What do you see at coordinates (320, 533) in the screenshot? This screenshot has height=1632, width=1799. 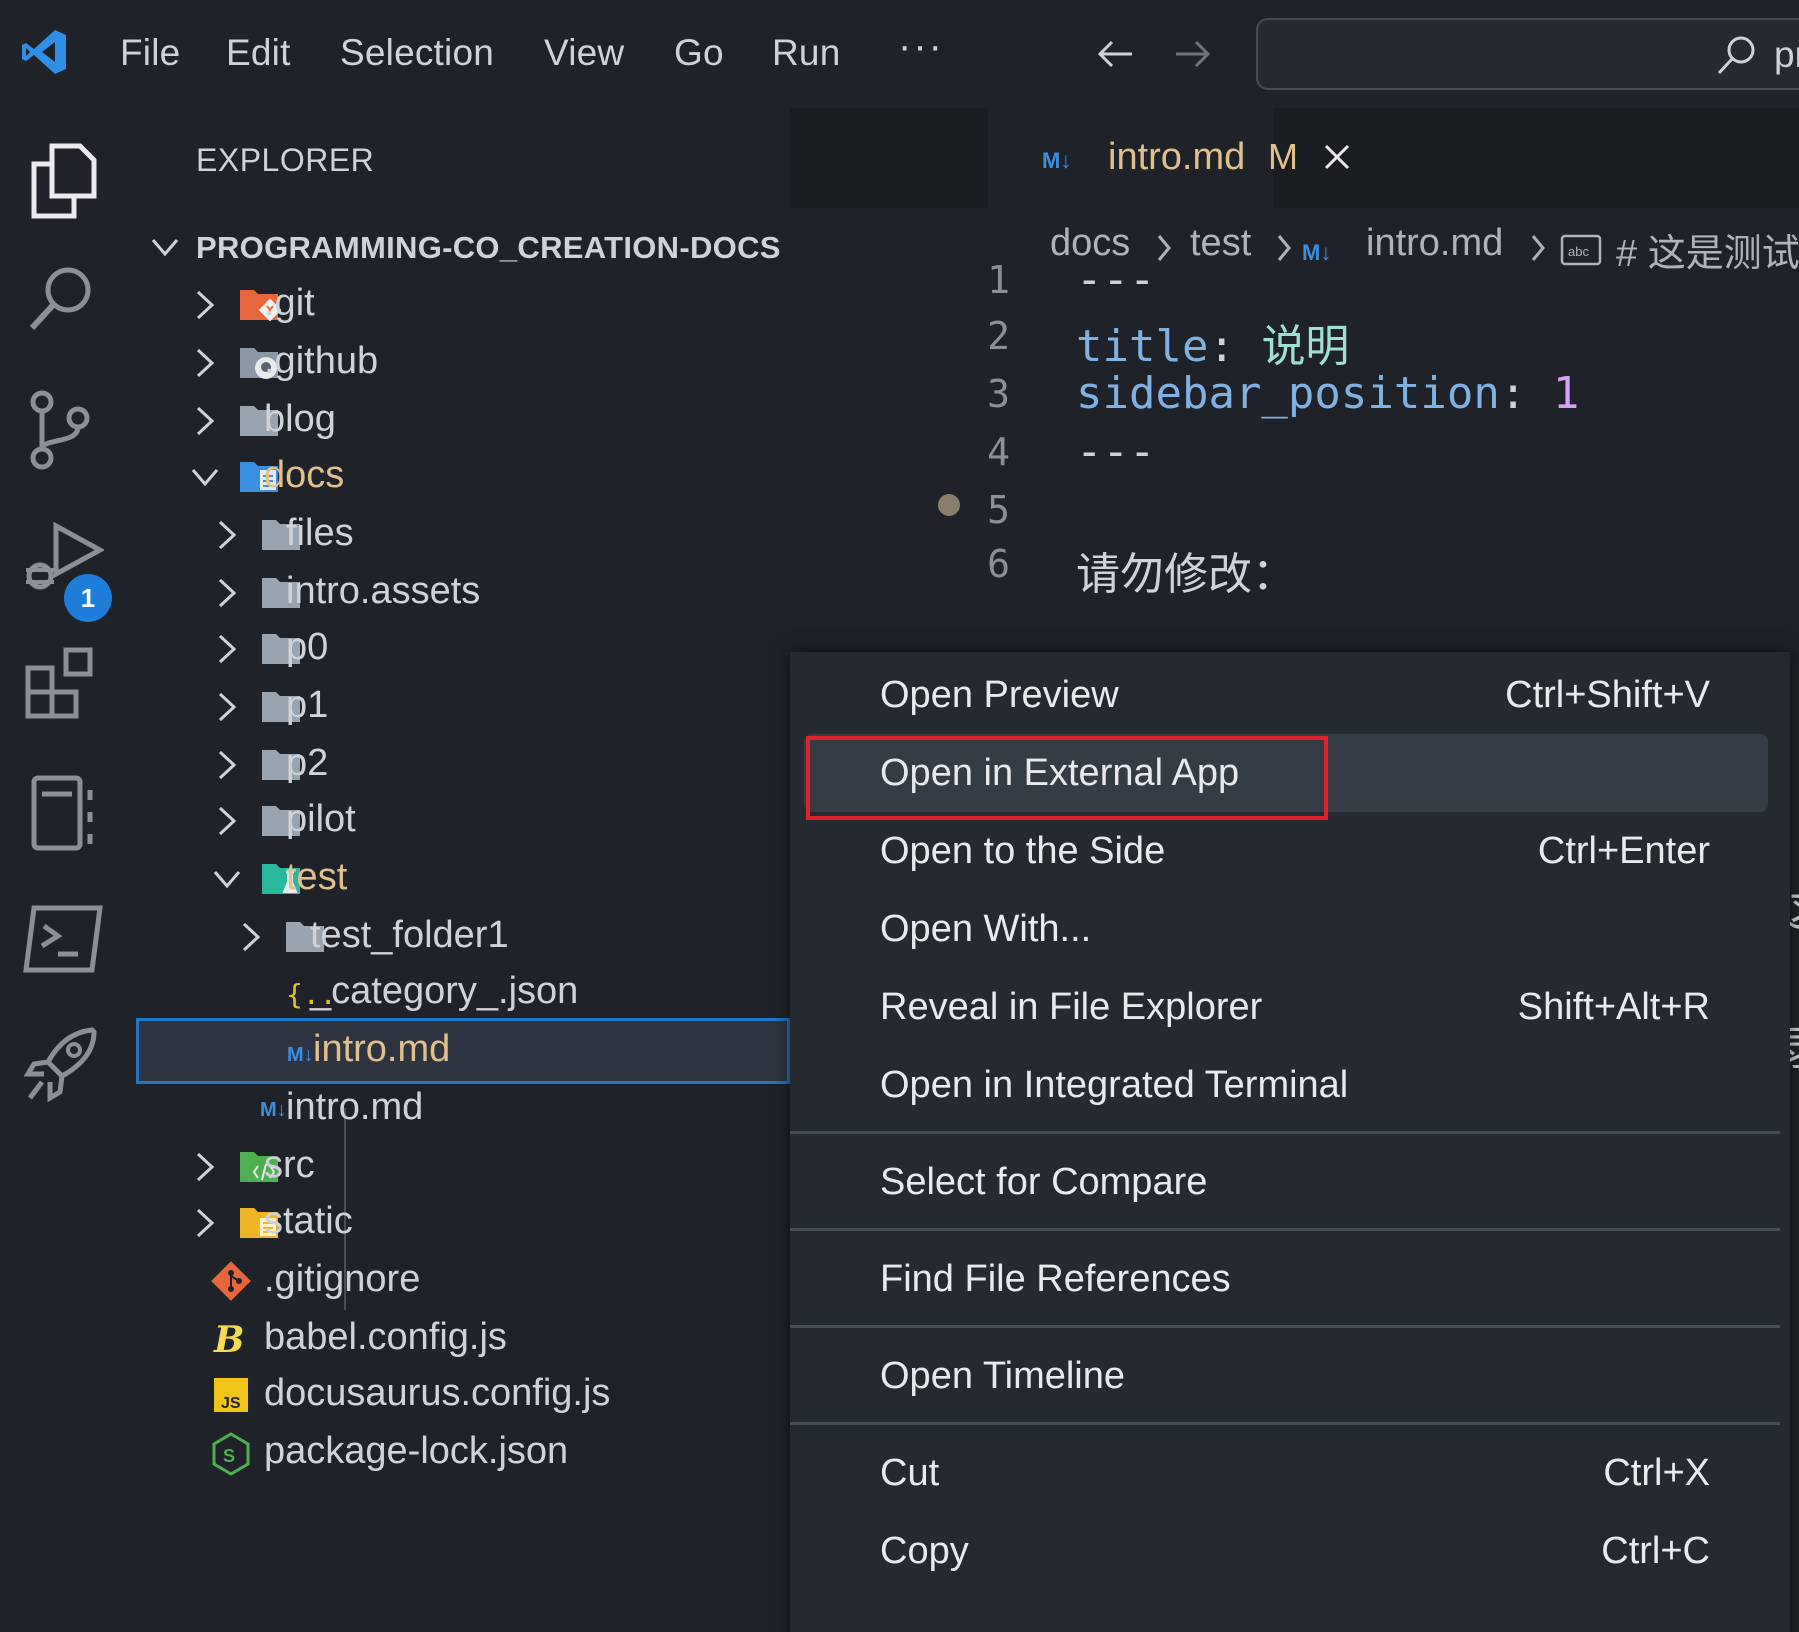 I see `tree-item-label: files` at bounding box center [320, 533].